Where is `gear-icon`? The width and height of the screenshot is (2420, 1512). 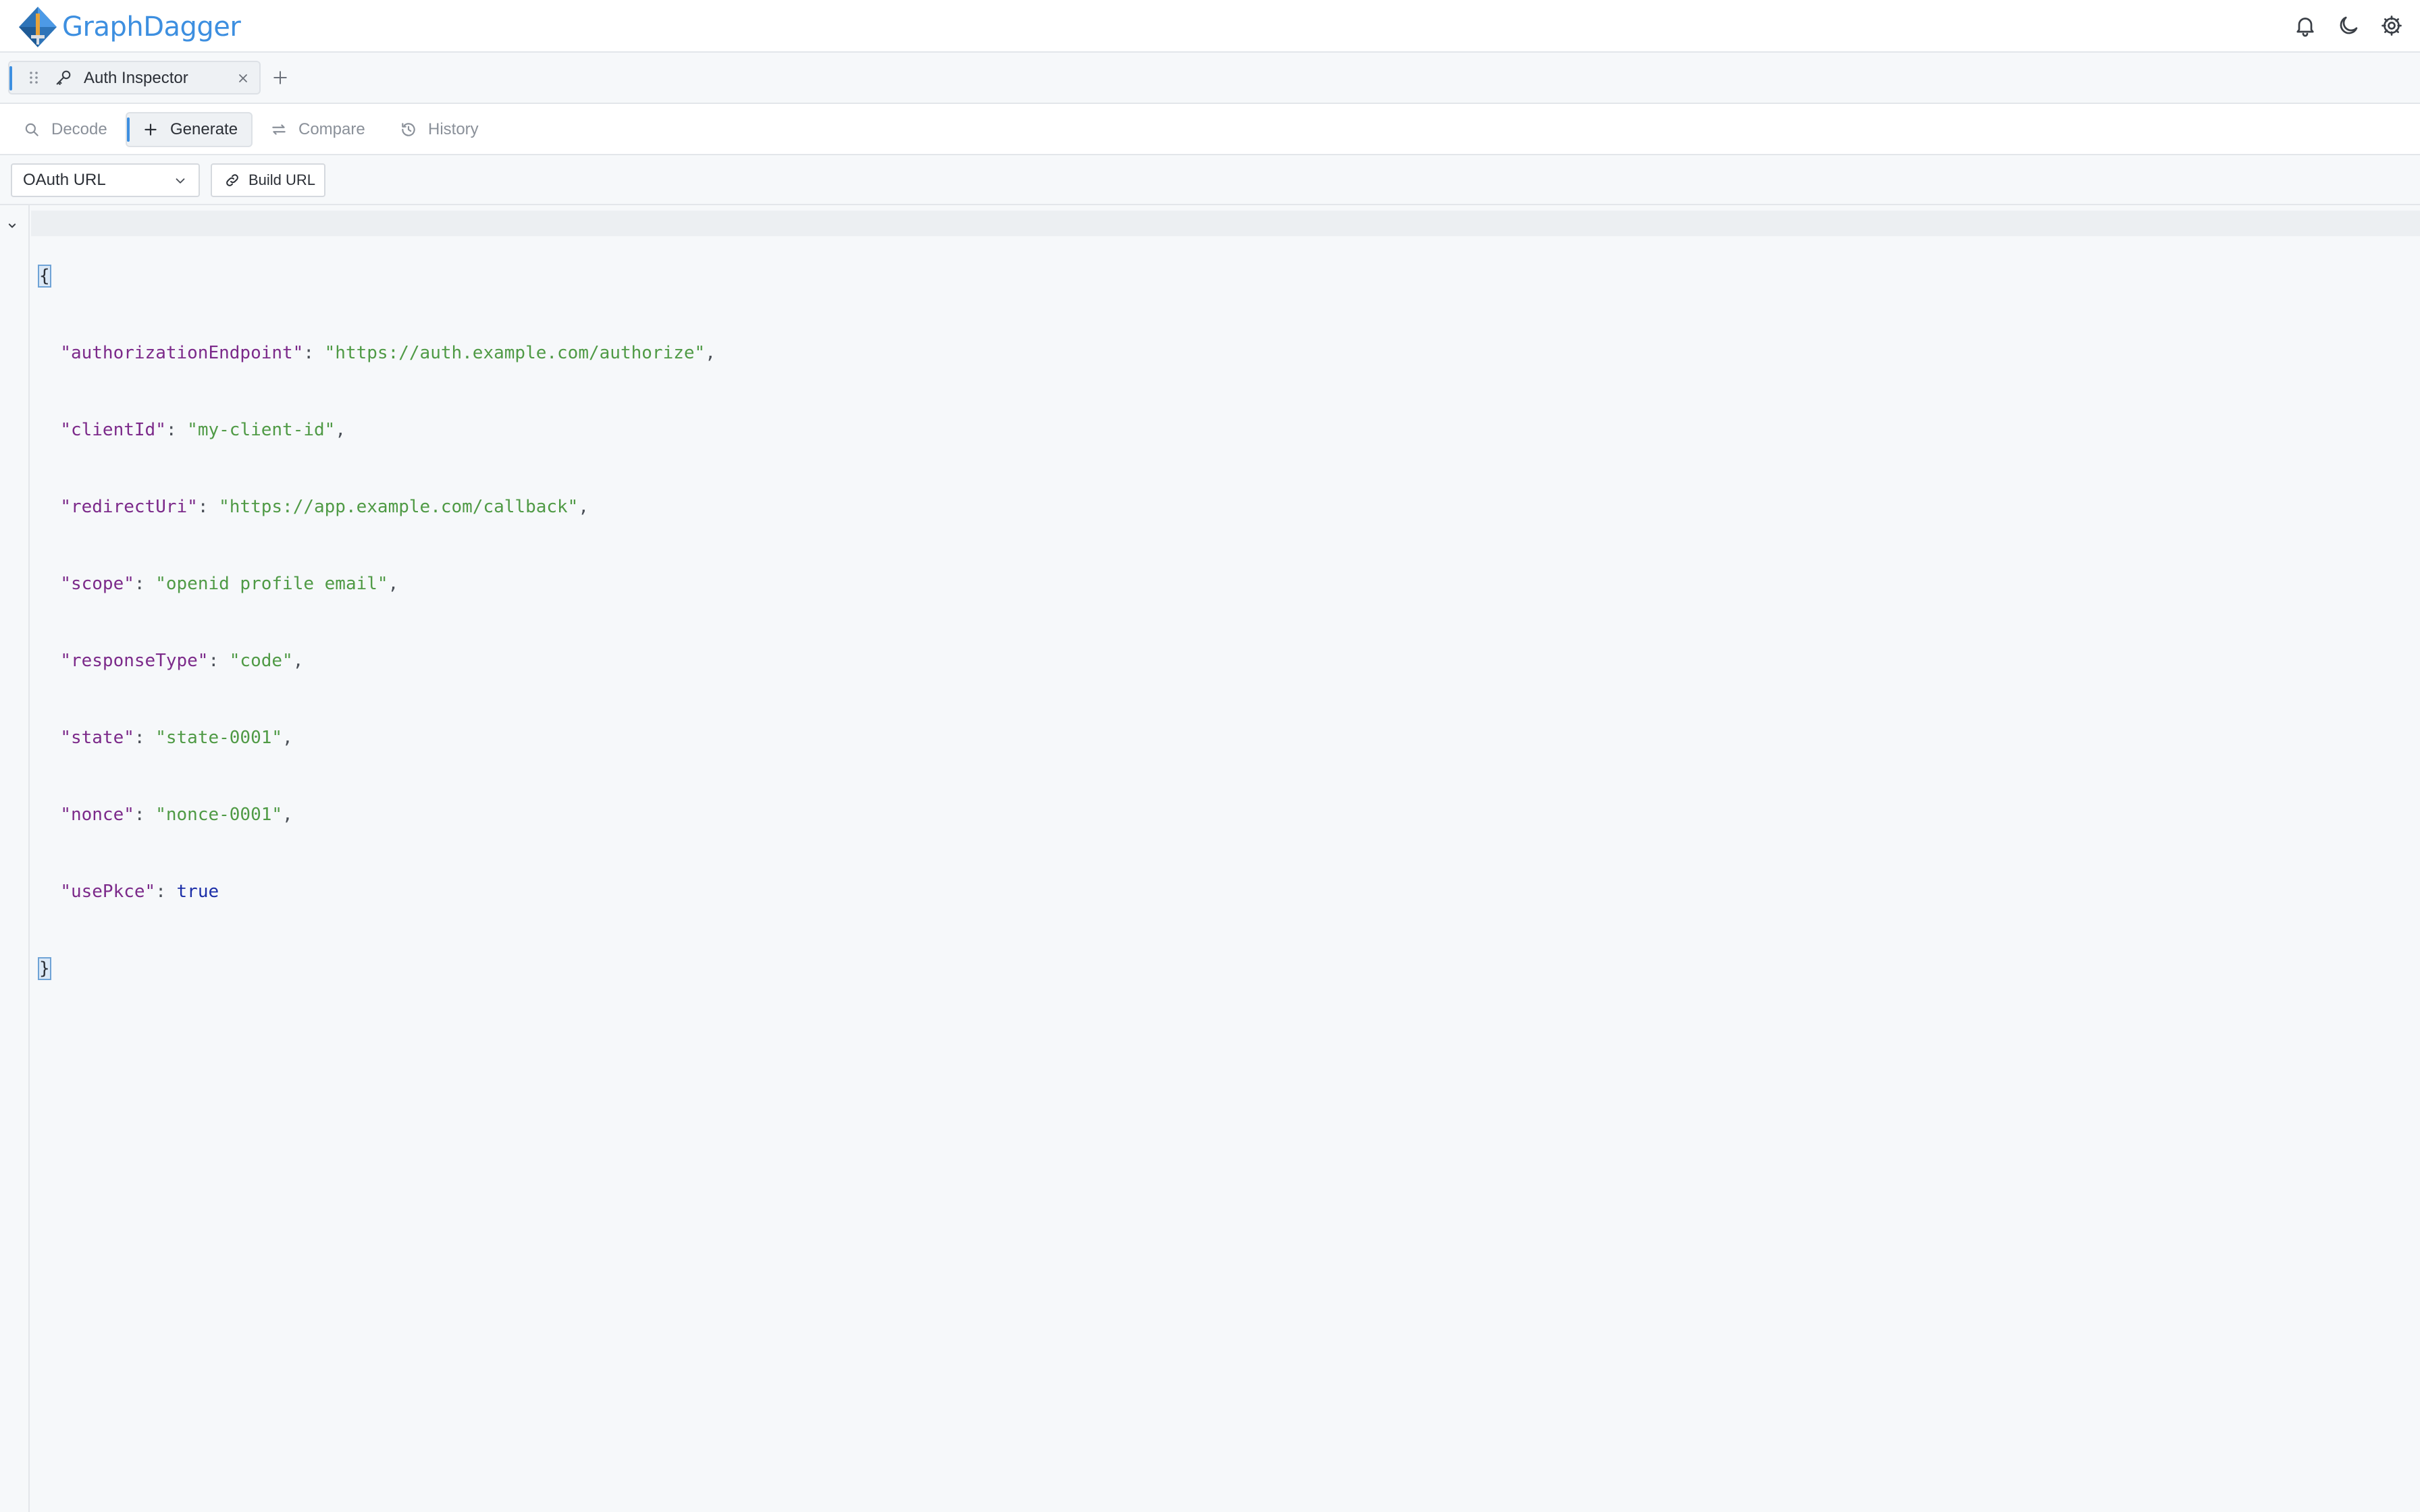 gear-icon is located at coordinates (2391, 26).